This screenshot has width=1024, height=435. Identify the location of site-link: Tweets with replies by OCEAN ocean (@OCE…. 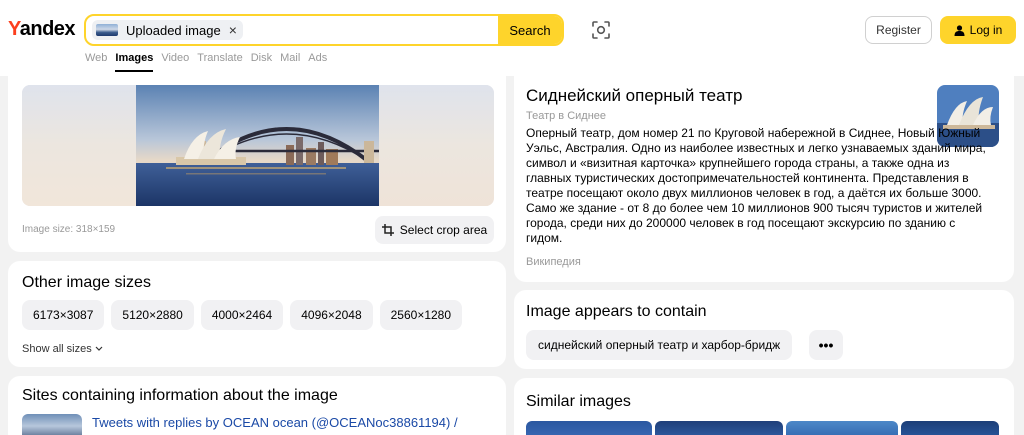
(275, 422).